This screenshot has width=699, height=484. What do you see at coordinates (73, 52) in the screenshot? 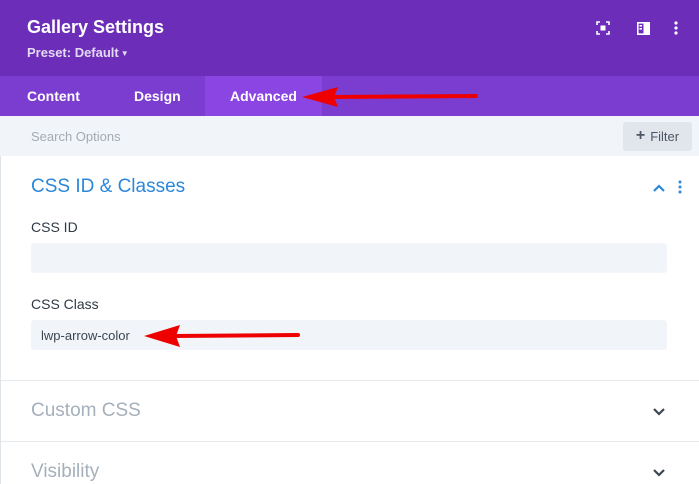
I see `preset-label: Preset: Default` at bounding box center [73, 52].